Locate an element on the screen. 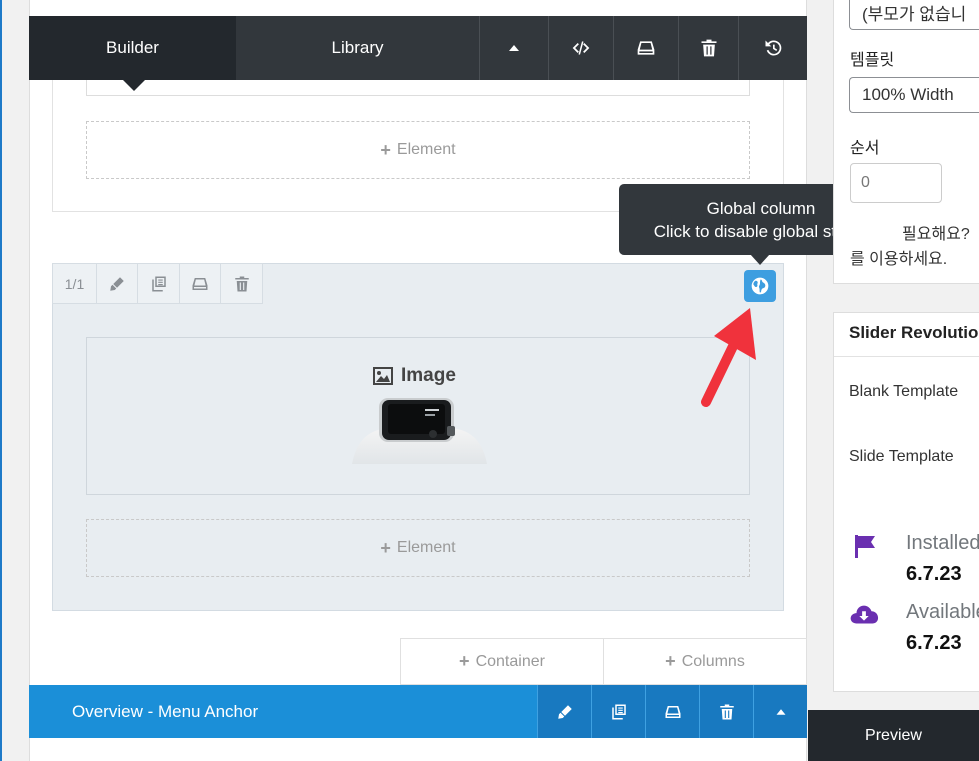 This screenshot has width=979, height=761. image-title-label: Image is located at coordinates (428, 375).